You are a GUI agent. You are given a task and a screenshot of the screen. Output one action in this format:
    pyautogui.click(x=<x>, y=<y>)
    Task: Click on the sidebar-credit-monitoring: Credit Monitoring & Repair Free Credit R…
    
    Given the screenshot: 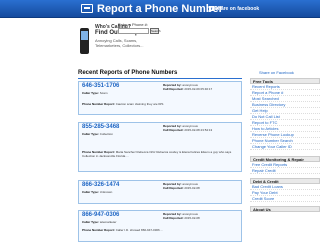 What is the action you would take?
    pyautogui.click(x=285, y=165)
    